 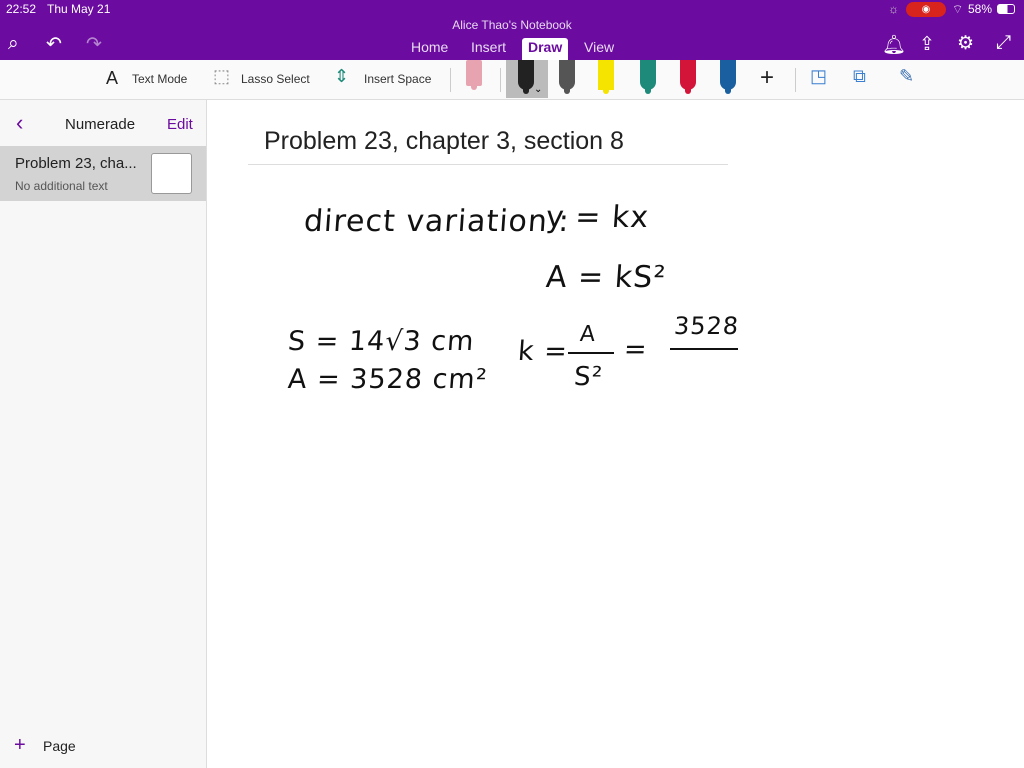 What do you see at coordinates (728, 77) in the screenshot?
I see `pen-blue` at bounding box center [728, 77].